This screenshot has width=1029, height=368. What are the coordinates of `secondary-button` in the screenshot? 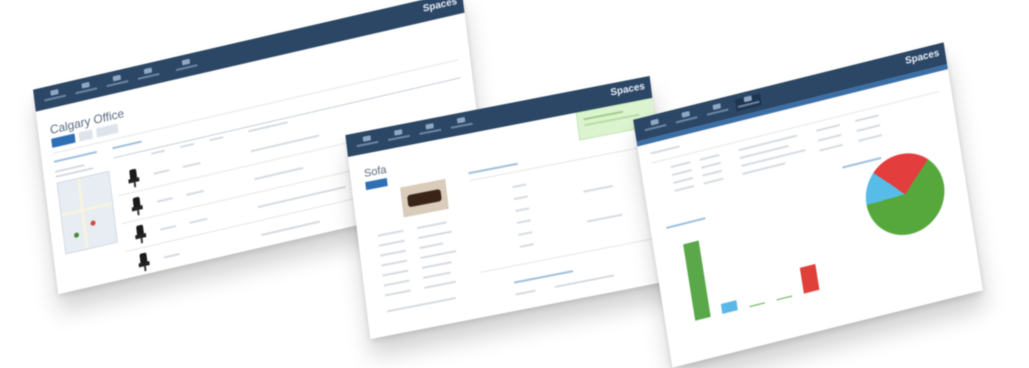 It's located at (86, 135).